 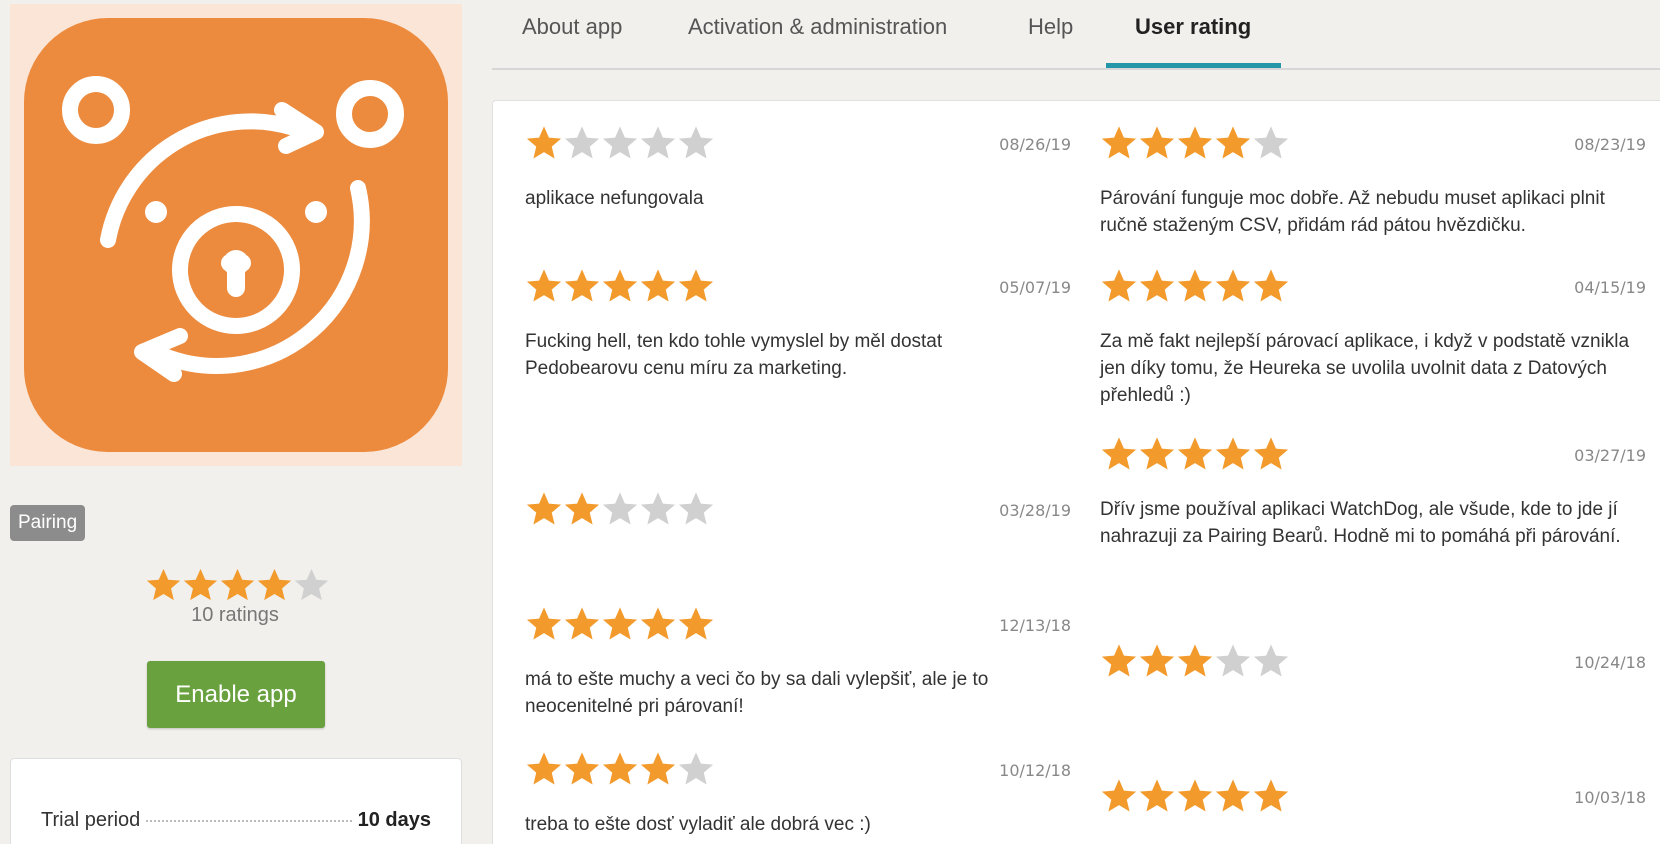 I want to click on trial-period-value: 10 days, so click(x=394, y=820).